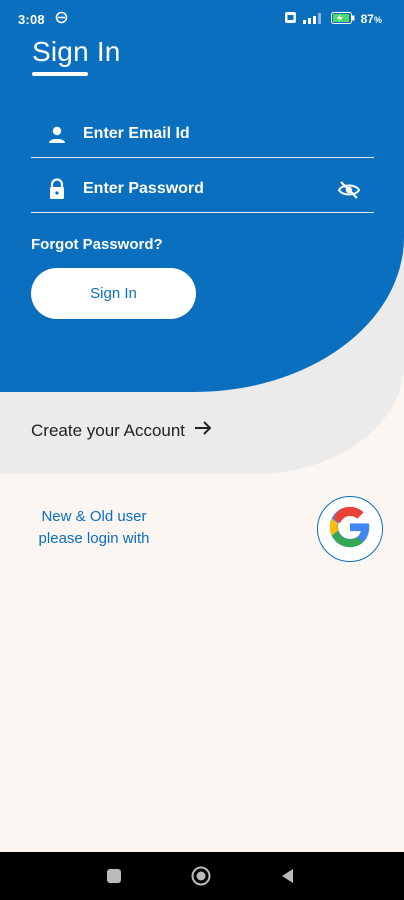 This screenshot has width=404, height=900. What do you see at coordinates (349, 190) in the screenshot?
I see `eye-off-icon` at bounding box center [349, 190].